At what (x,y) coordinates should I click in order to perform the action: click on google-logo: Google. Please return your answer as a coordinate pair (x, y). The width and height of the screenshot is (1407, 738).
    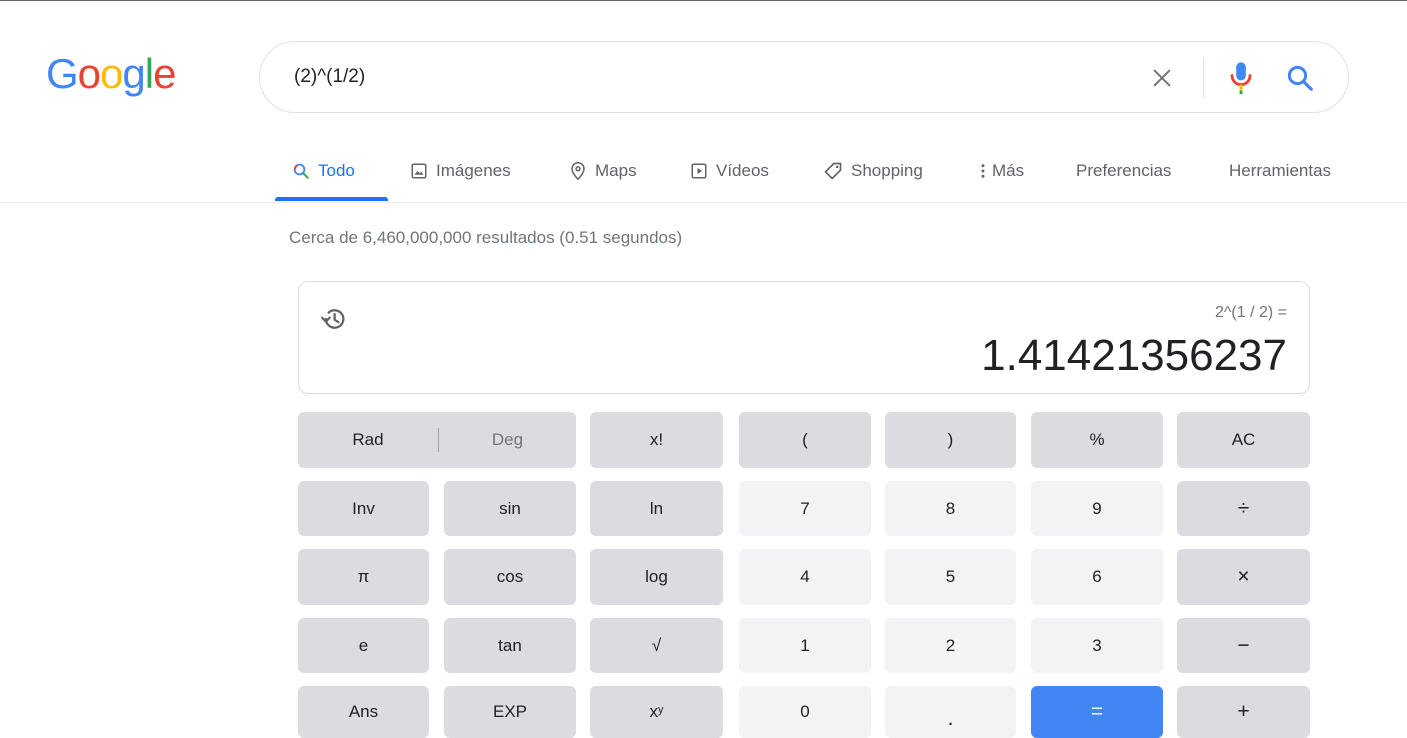
    Looking at the image, I should click on (111, 74).